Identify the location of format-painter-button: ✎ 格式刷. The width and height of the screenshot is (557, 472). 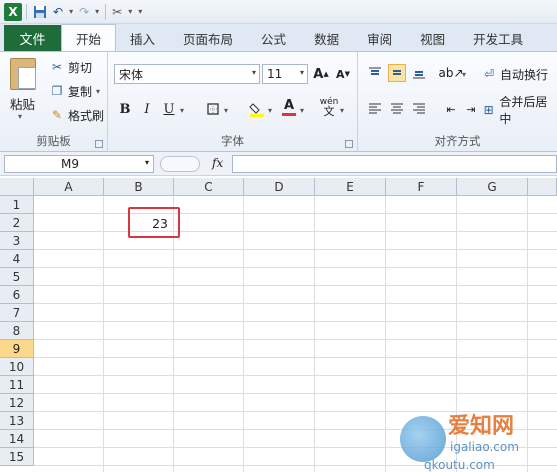
(77, 115).